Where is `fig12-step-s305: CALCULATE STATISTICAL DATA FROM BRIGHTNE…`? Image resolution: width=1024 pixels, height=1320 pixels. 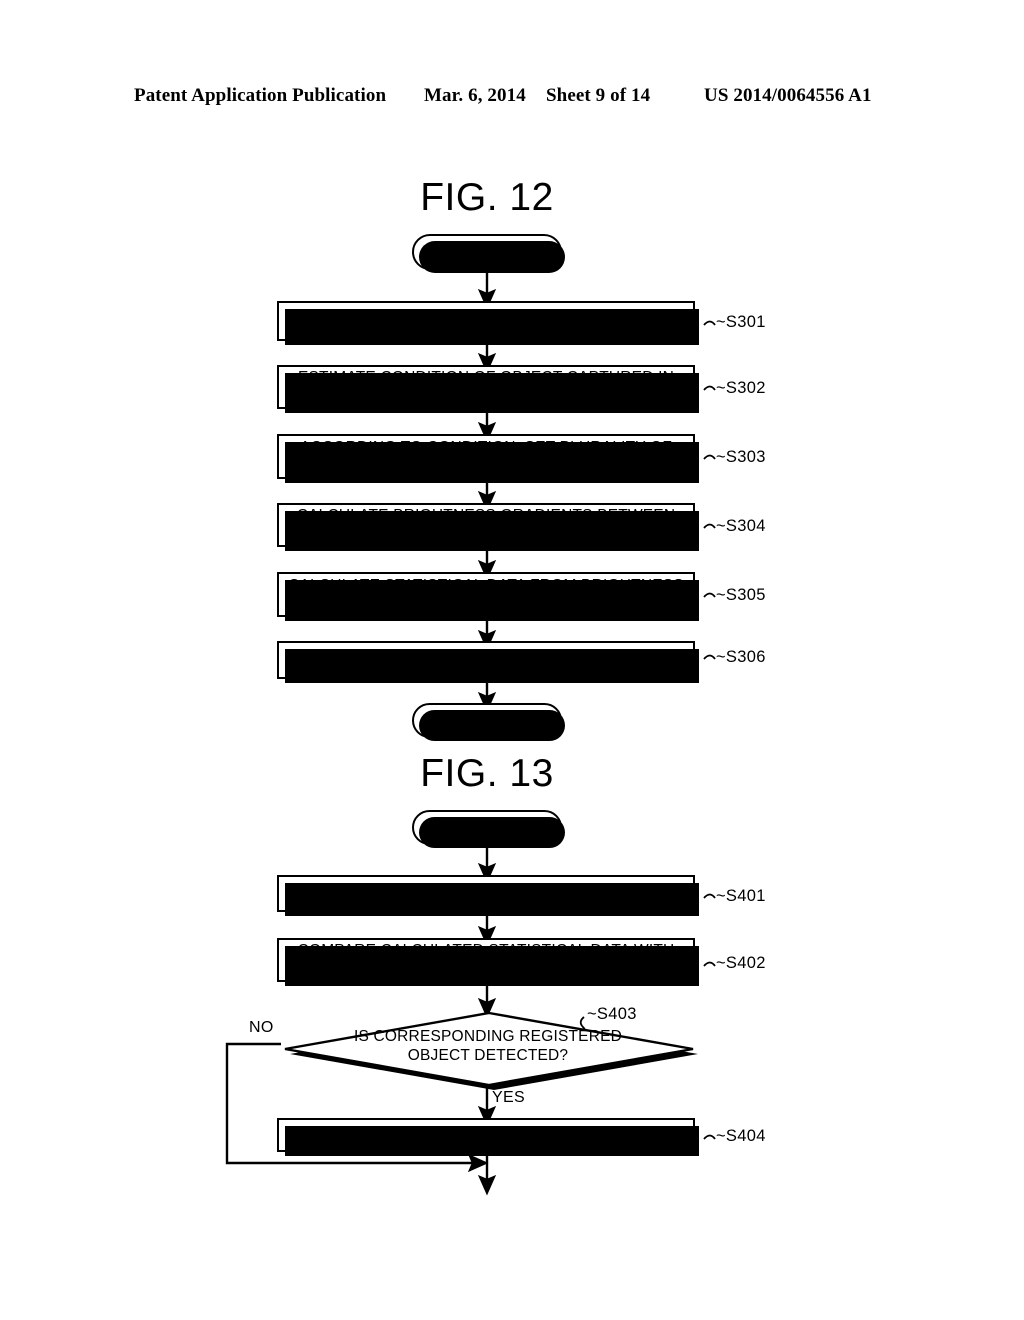 fig12-step-s305: CALCULATE STATISTICAL DATA FROM BRIGHTNE… is located at coordinates (488, 596).